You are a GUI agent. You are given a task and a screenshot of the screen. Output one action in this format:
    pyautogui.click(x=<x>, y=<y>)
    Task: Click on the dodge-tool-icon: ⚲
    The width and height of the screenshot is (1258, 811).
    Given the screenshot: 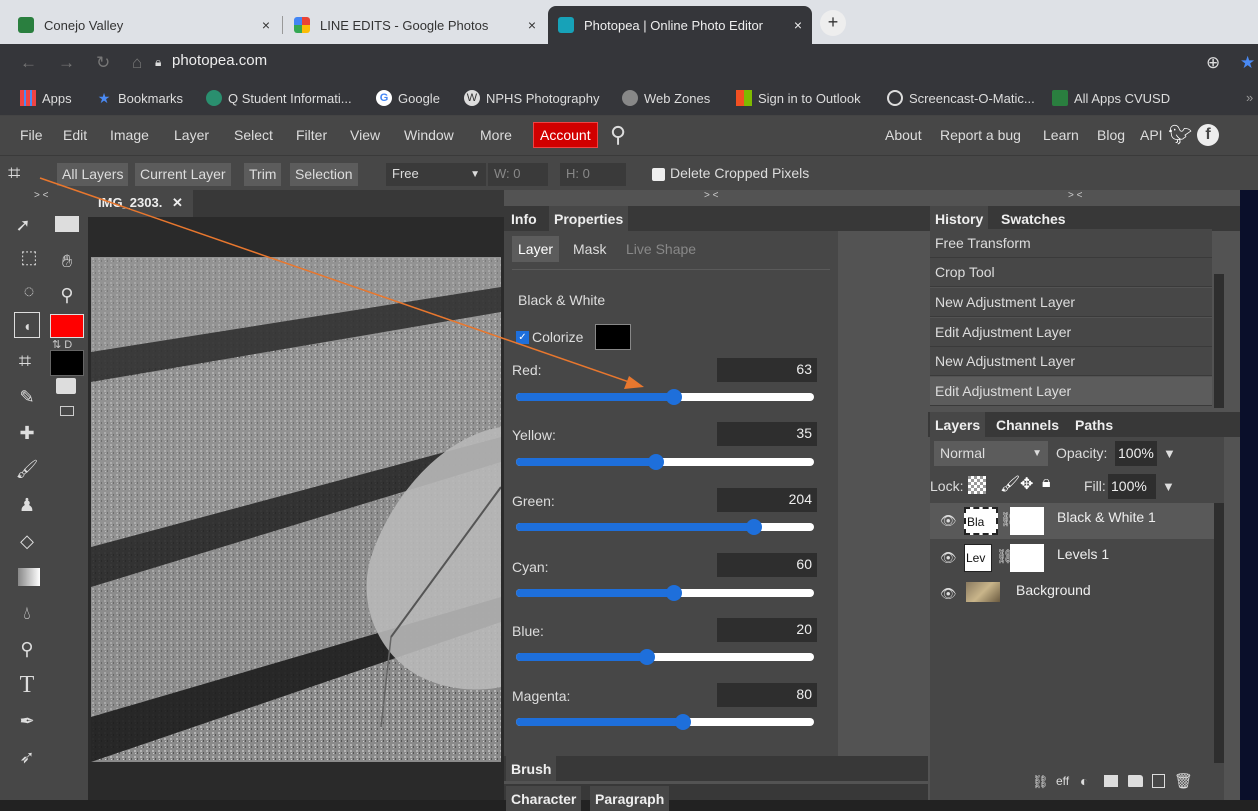 What is the action you would take?
    pyautogui.click(x=27, y=649)
    